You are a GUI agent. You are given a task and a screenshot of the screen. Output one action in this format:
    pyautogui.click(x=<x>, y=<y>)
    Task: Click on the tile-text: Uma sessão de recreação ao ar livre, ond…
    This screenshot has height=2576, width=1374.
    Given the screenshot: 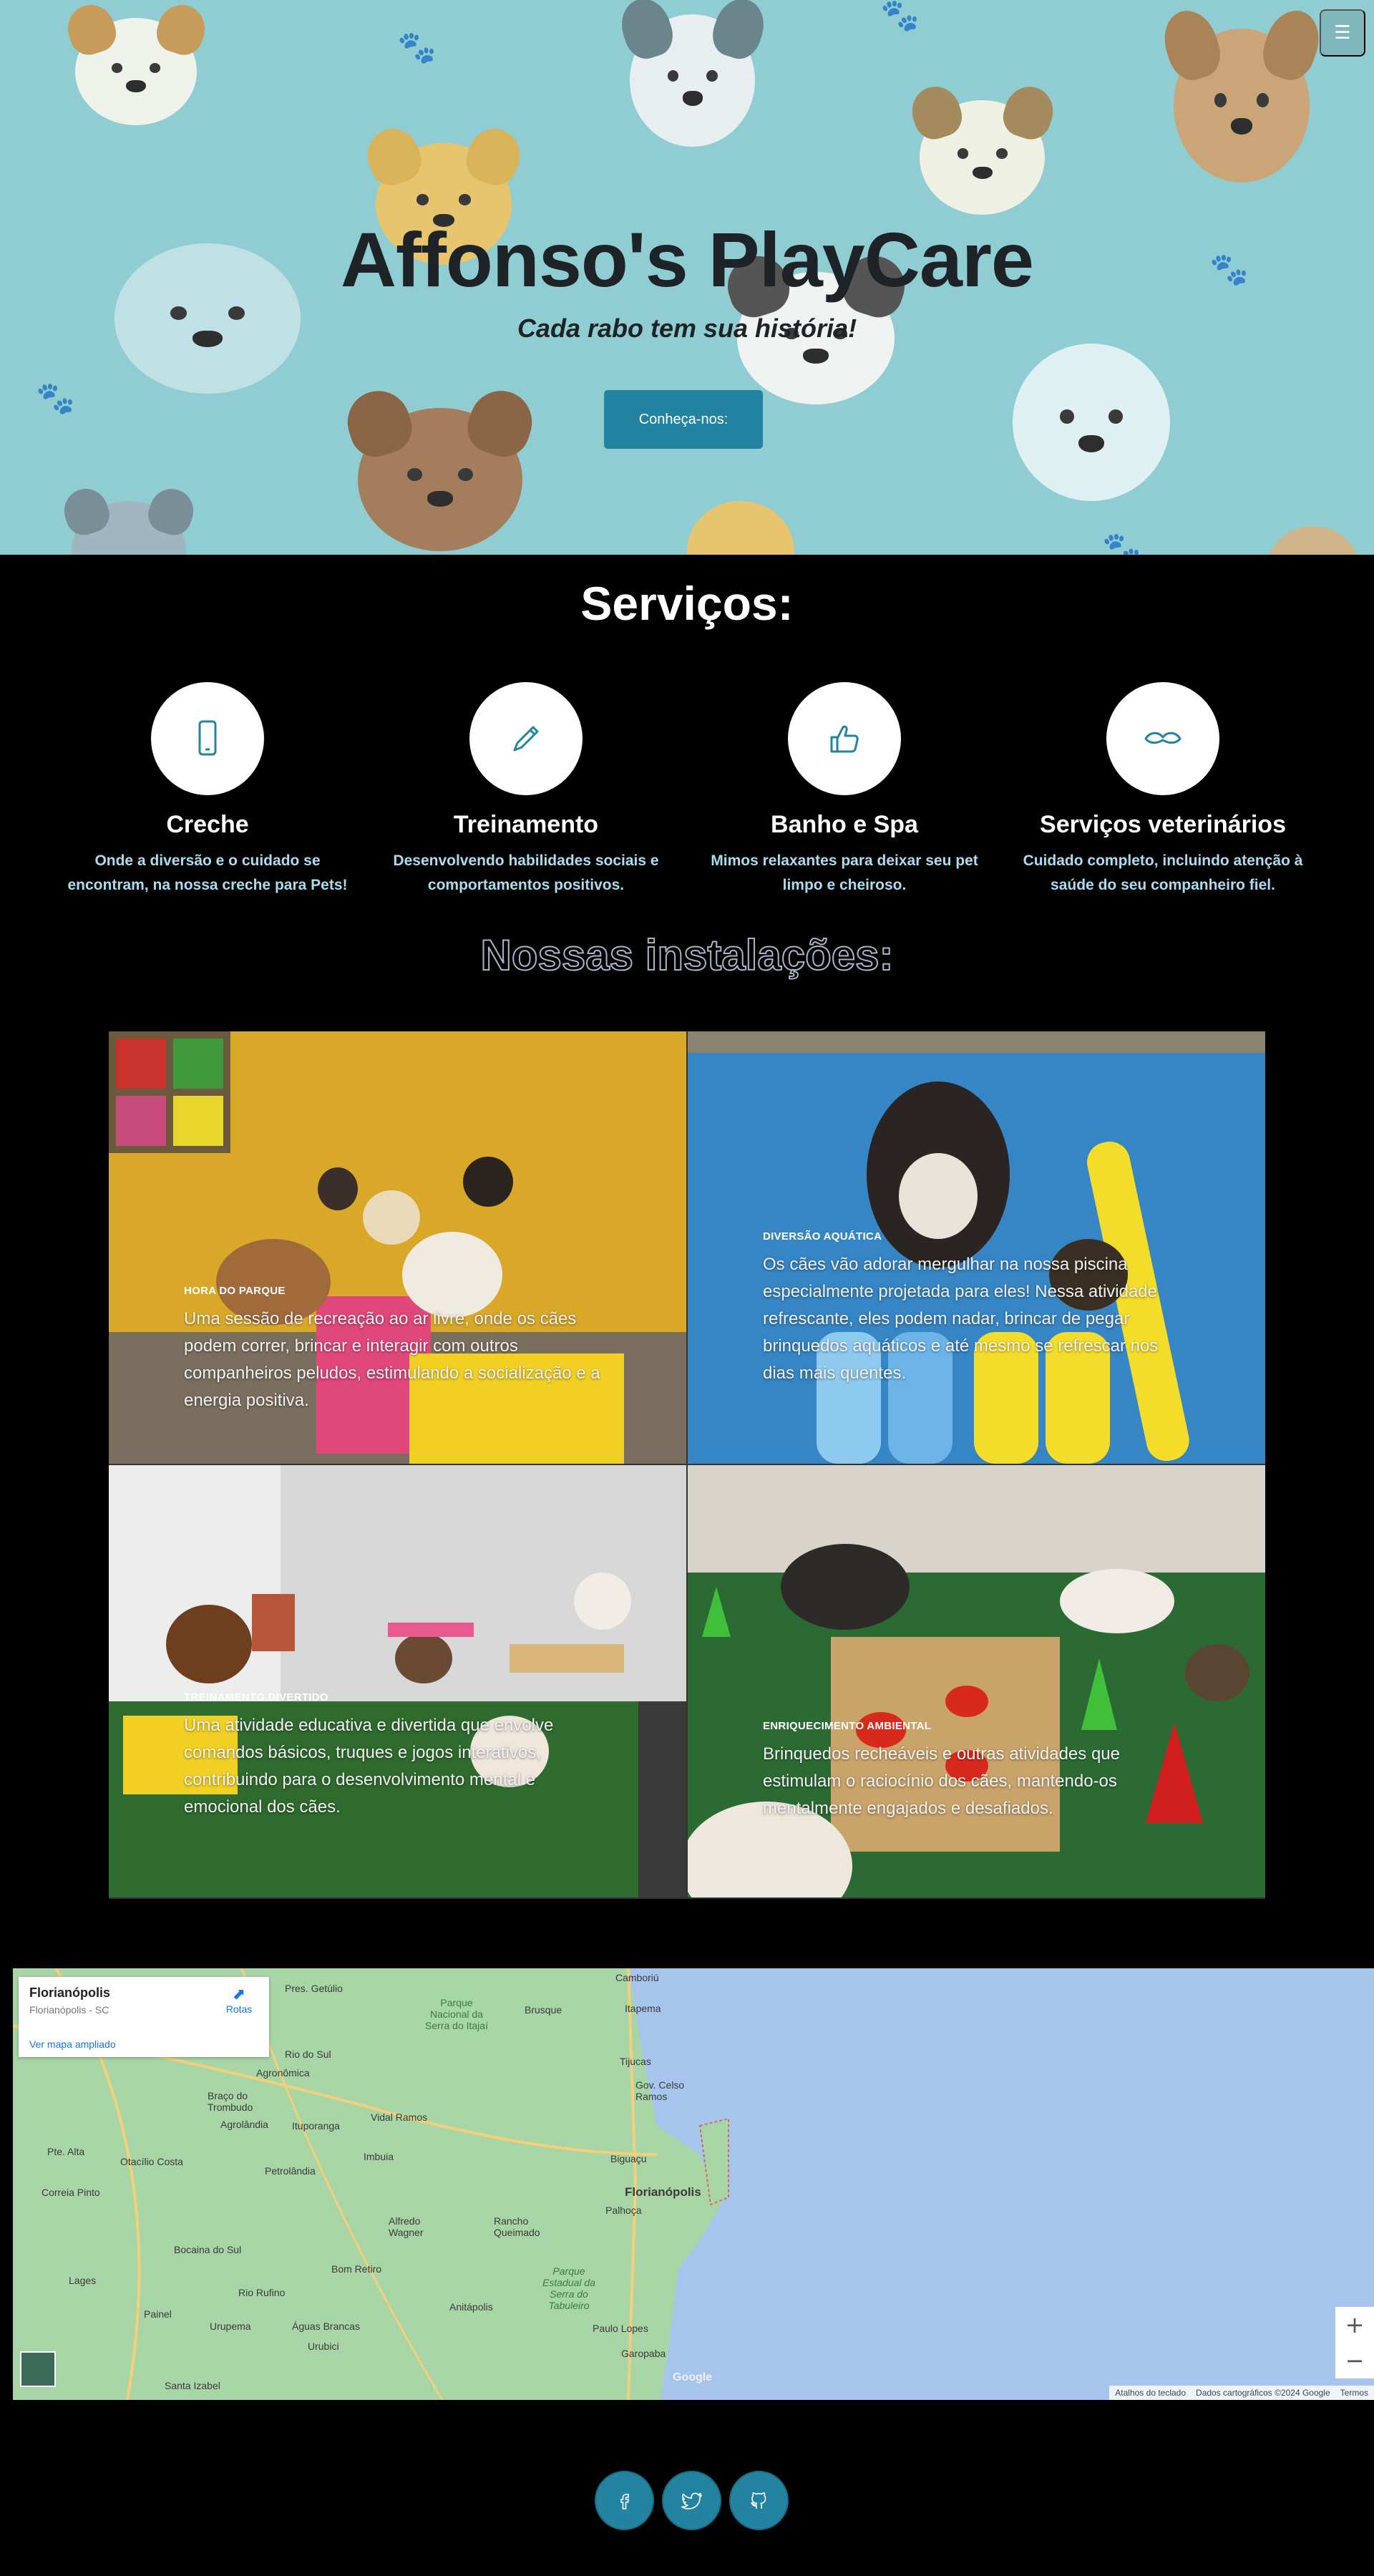 What is the action you would take?
    pyautogui.click(x=392, y=1359)
    